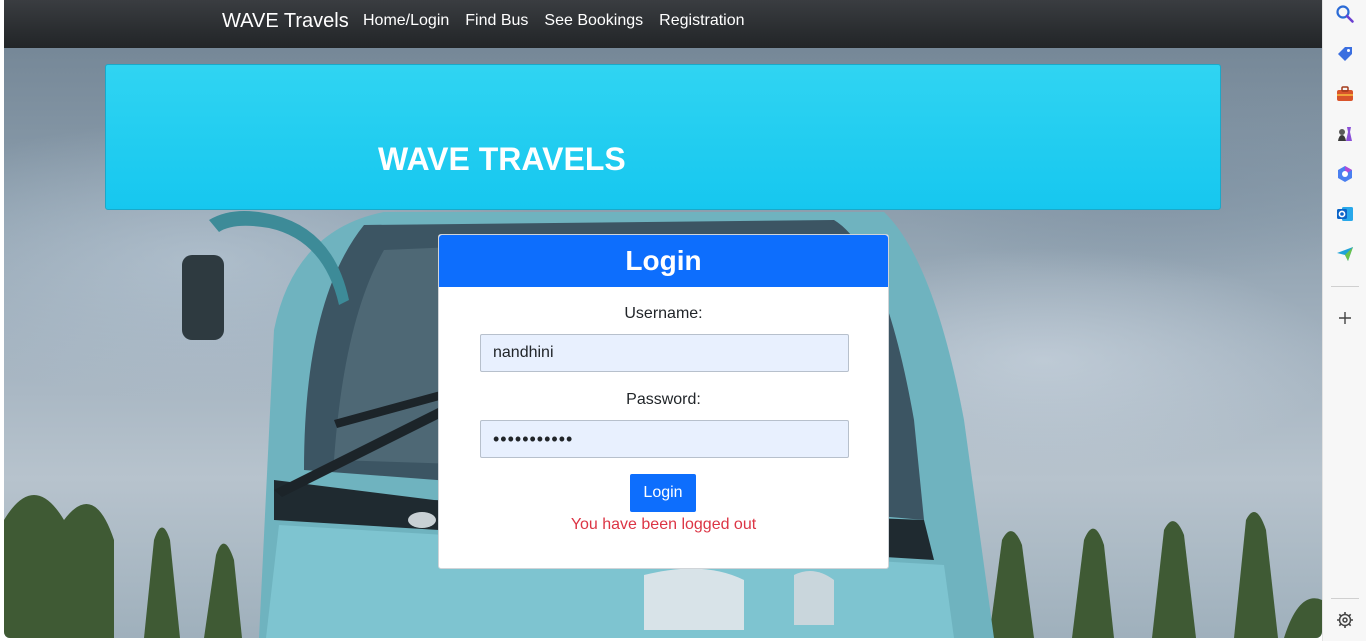  What do you see at coordinates (285, 21) in the screenshot?
I see `navbar-brand: WAVE Travels` at bounding box center [285, 21].